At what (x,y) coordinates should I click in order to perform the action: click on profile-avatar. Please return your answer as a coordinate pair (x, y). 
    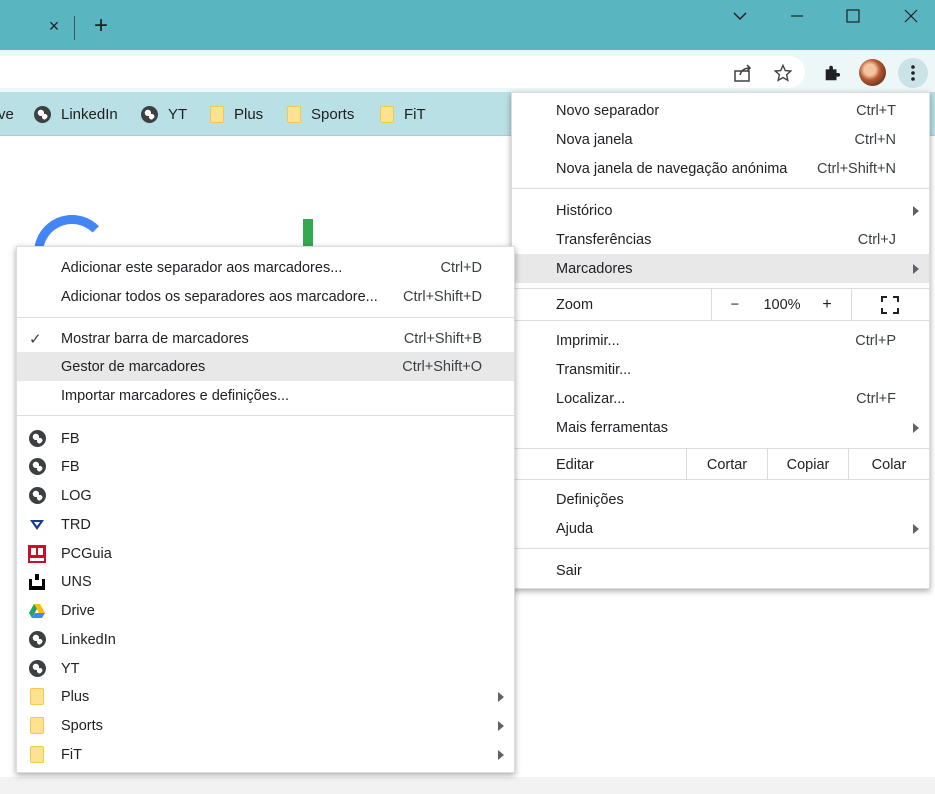
    Looking at the image, I should click on (872, 72).